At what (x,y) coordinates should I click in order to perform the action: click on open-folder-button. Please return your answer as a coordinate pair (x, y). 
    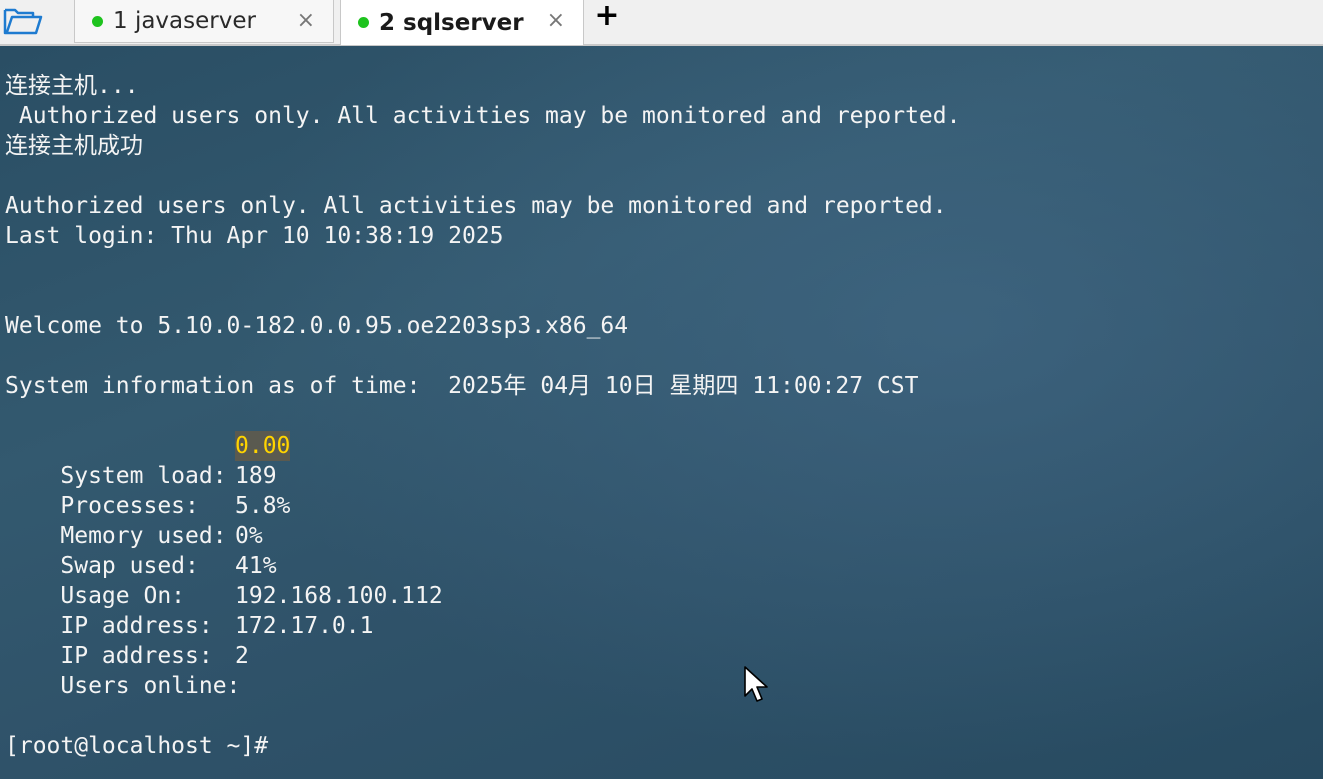
    Looking at the image, I should click on (23, 21).